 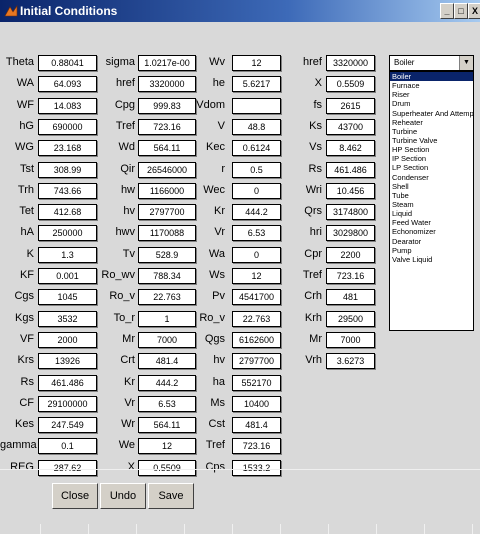 I want to click on component-option: IP Section, so click(x=431, y=158).